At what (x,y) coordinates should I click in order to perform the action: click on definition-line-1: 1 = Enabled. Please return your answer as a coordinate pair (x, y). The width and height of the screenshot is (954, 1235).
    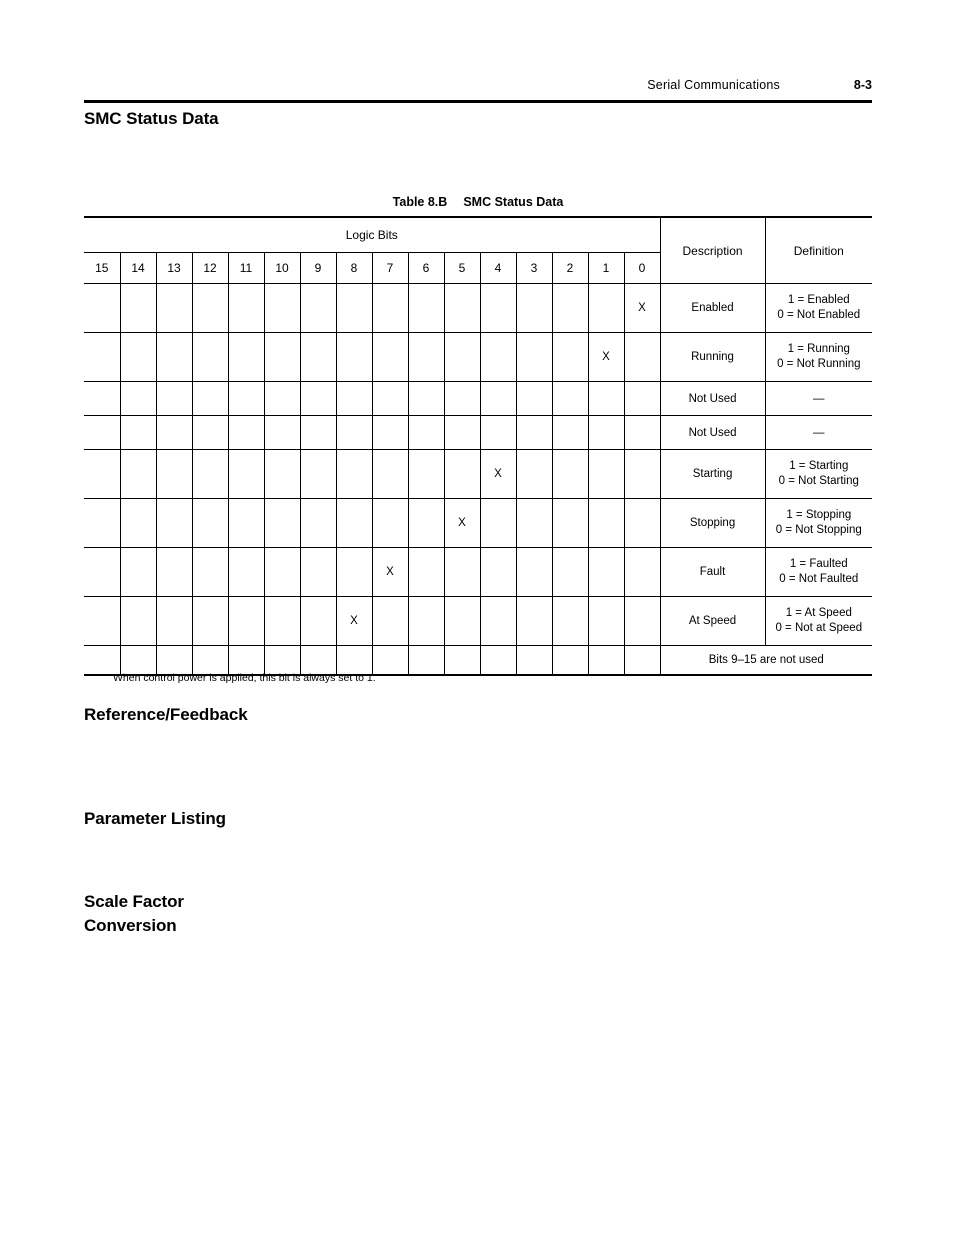
    Looking at the image, I should click on (818, 300).